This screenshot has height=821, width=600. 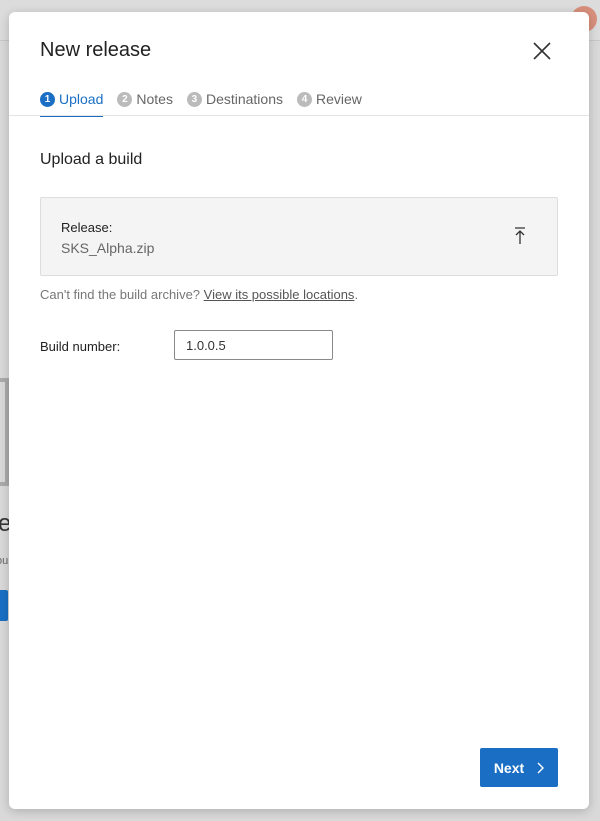 I want to click on next-button: Next, so click(x=519, y=767).